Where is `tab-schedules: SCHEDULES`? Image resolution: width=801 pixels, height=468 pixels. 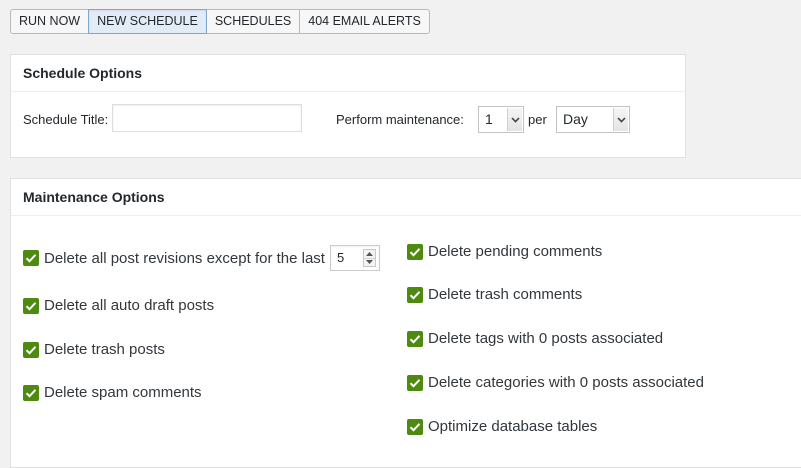
tab-schedules: SCHEDULES is located at coordinates (253, 21).